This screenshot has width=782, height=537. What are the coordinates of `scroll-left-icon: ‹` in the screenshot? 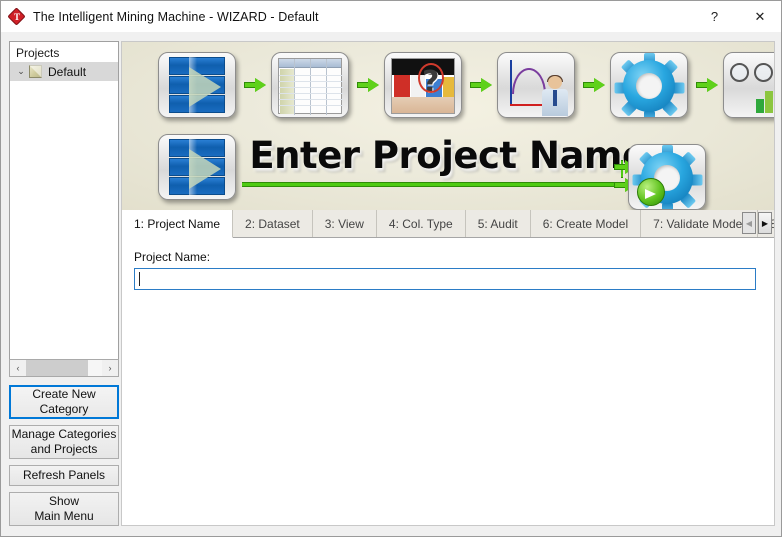 It's located at (18, 368).